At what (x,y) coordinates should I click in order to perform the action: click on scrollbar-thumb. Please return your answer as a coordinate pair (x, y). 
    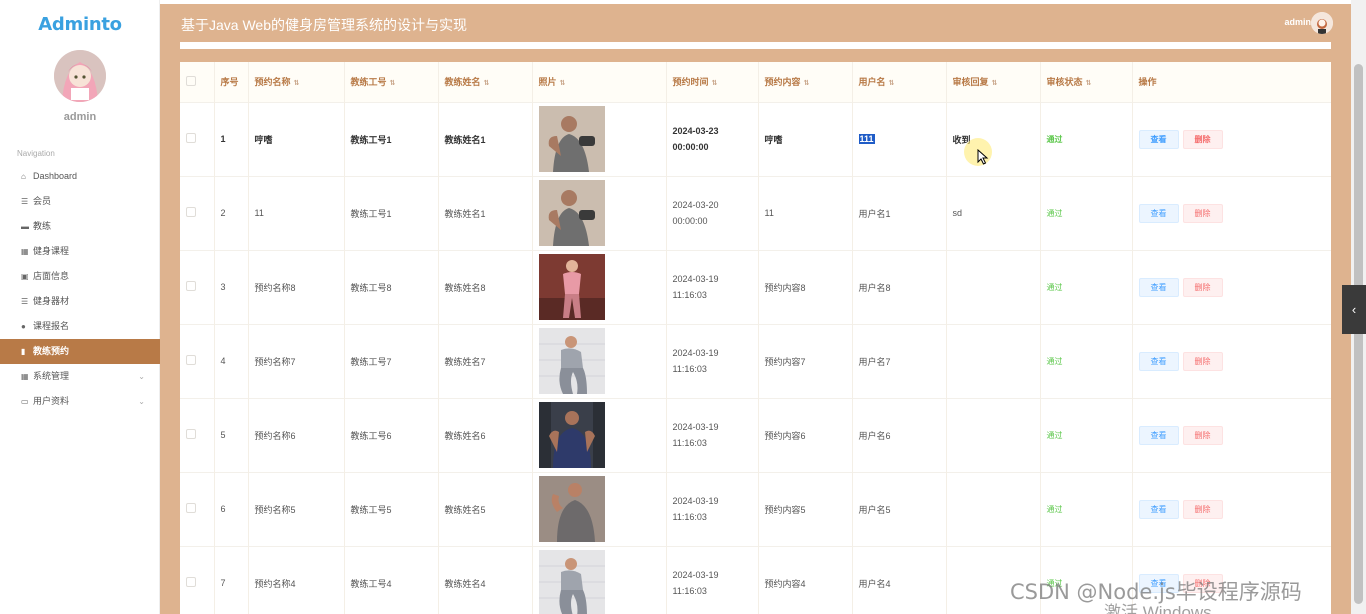
    Looking at the image, I should click on (1358, 334).